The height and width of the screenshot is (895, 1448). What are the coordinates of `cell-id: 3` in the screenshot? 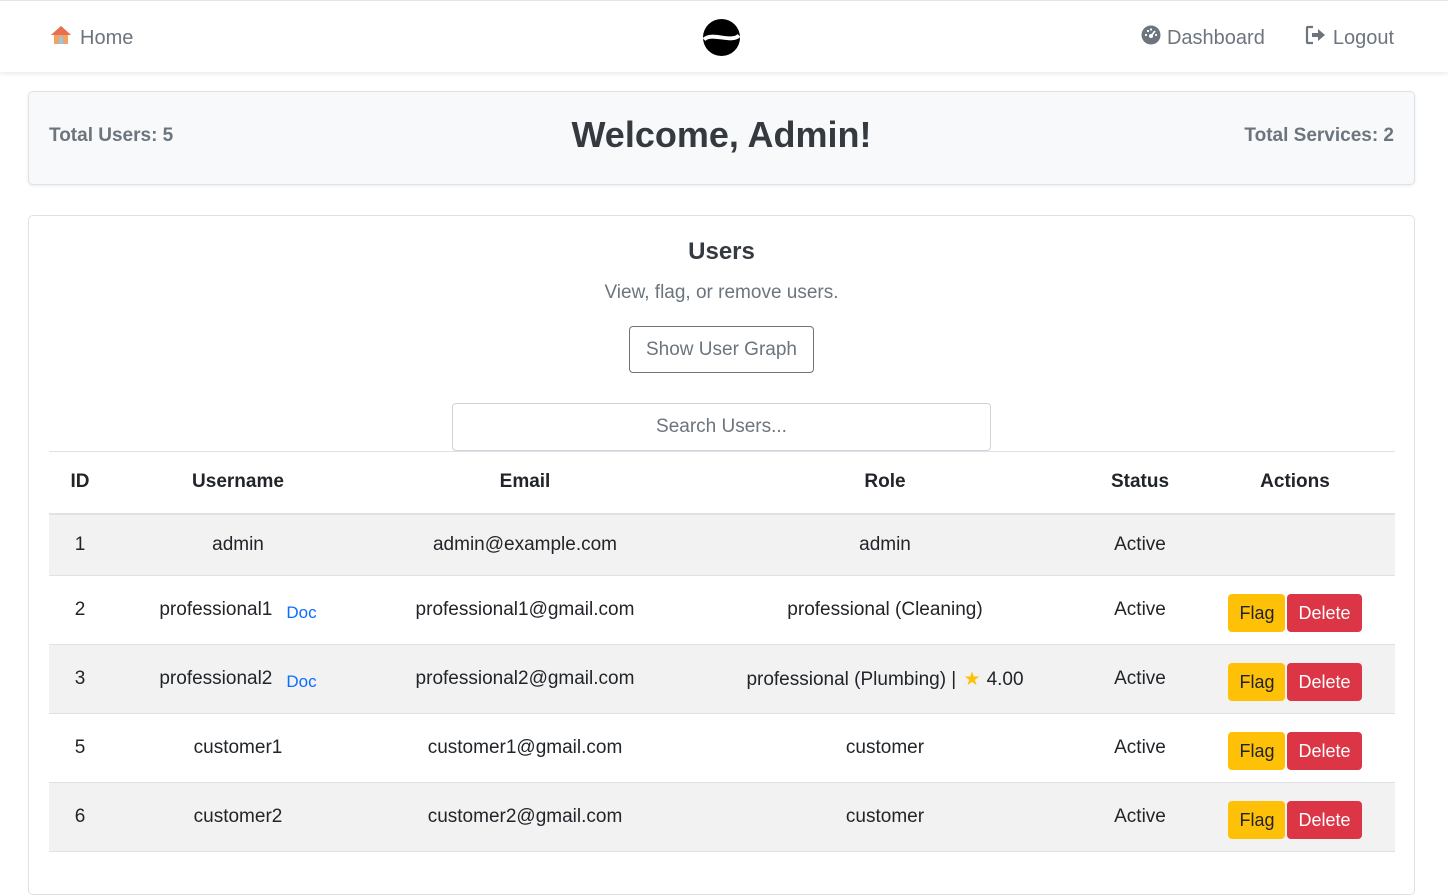 It's located at (80, 679).